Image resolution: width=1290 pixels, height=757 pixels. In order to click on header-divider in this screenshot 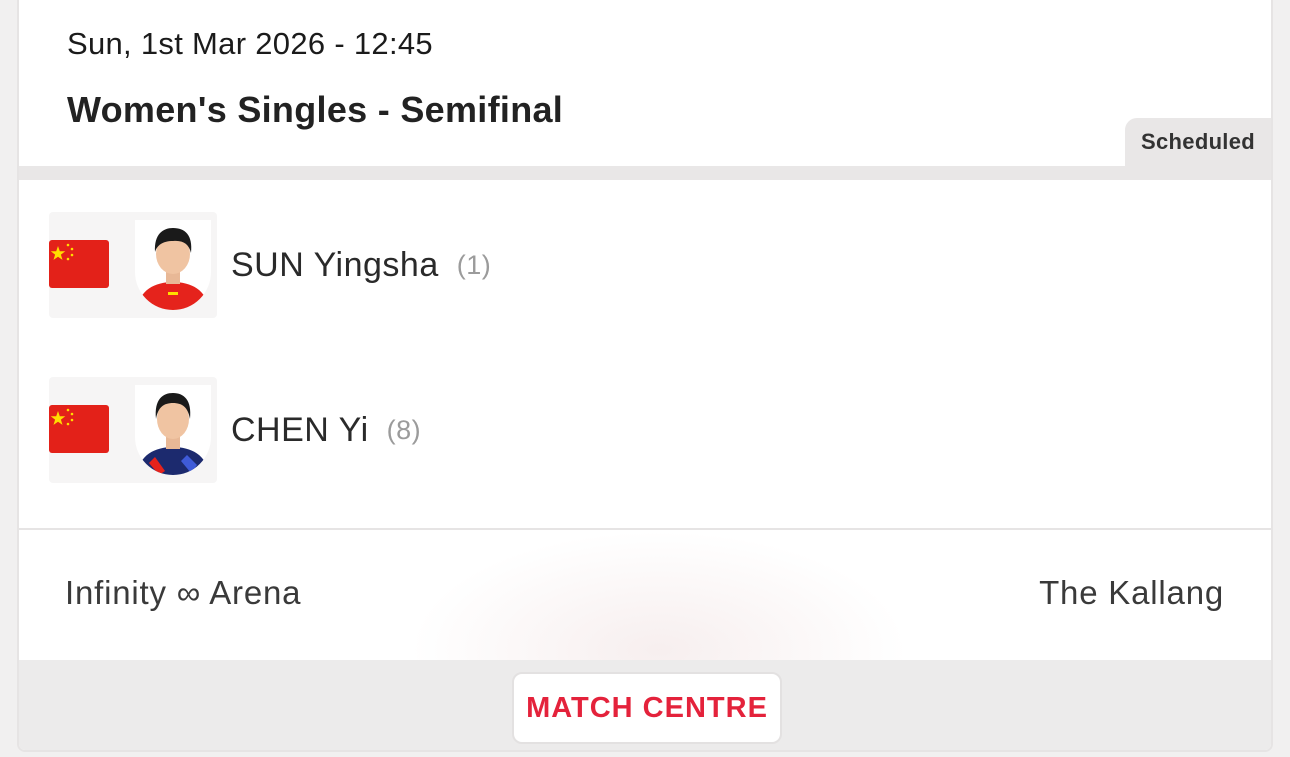, I will do `click(645, 173)`.